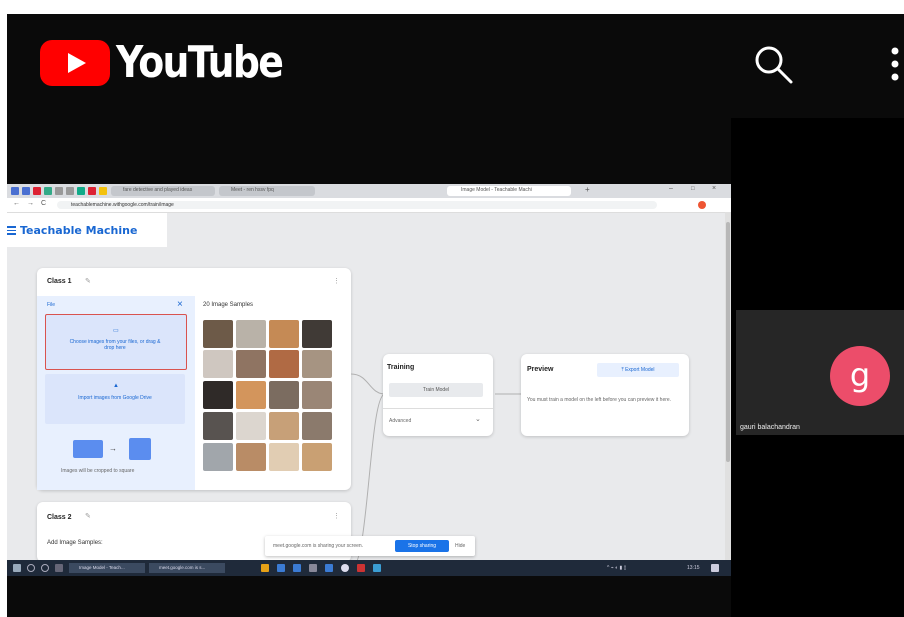  Describe the element at coordinates (820, 372) in the screenshot. I see `participant-tile: g gauri balachandran` at that location.